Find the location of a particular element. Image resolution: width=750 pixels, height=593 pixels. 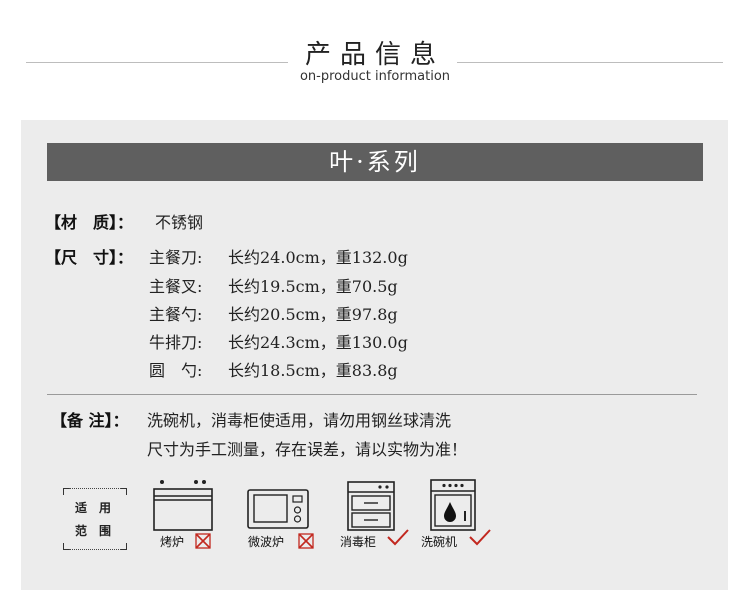

microwave-label: 微波炉 is located at coordinates (266, 542).